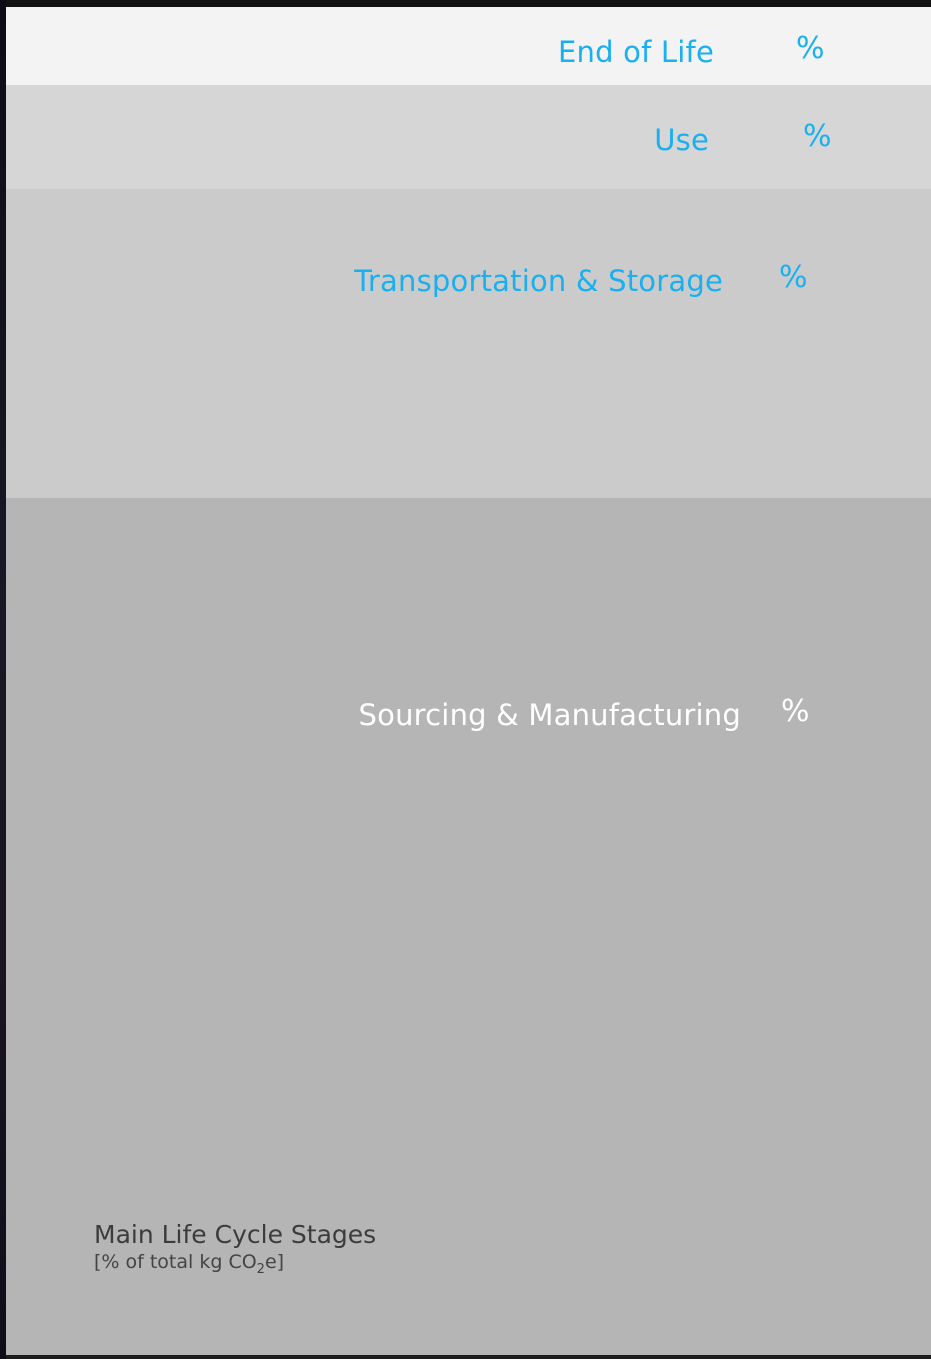 The height and width of the screenshot is (1359, 931). I want to click on chart-title: Main Life Cycle Stages, so click(235, 1234).